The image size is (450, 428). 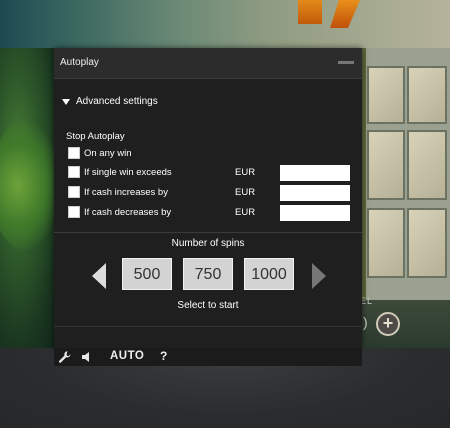 What do you see at coordinates (208, 274) in the screenshot?
I see `spins-750-button: 750` at bounding box center [208, 274].